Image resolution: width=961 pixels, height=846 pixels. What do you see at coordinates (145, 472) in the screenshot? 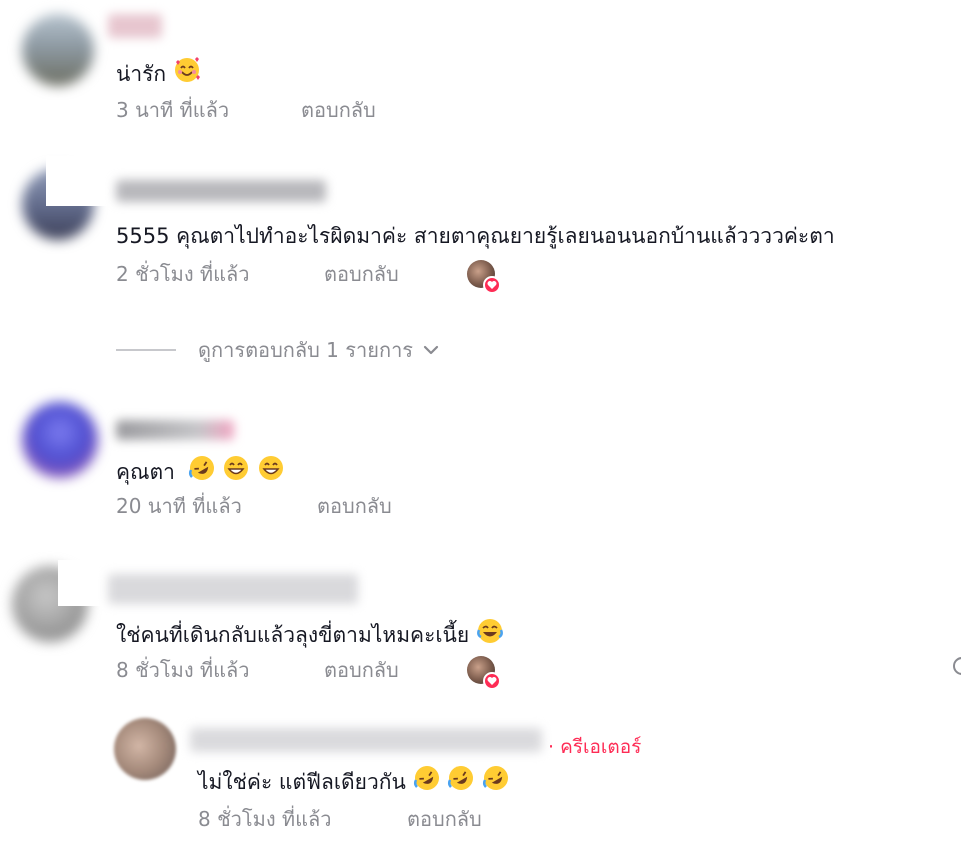
I see `comment-text-content: คุณตา` at bounding box center [145, 472].